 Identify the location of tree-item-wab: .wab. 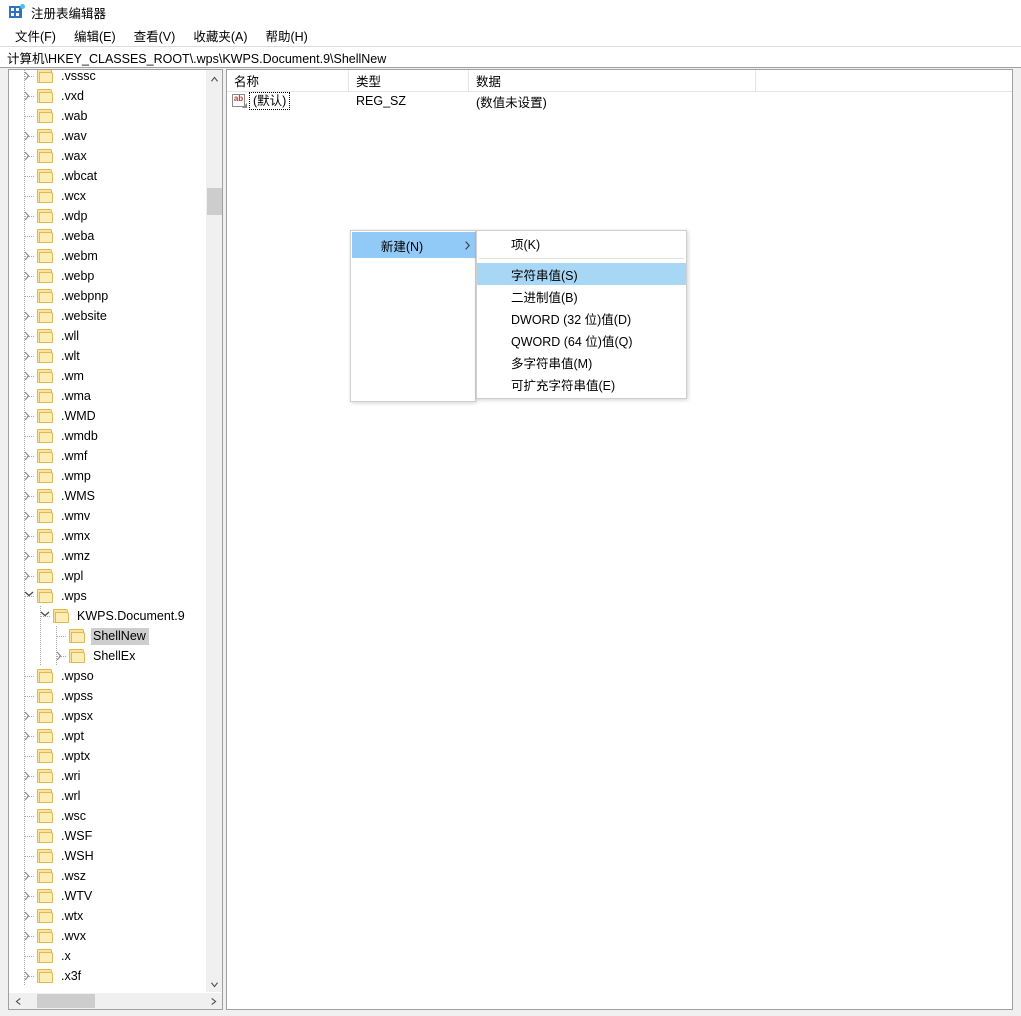
(107, 116).